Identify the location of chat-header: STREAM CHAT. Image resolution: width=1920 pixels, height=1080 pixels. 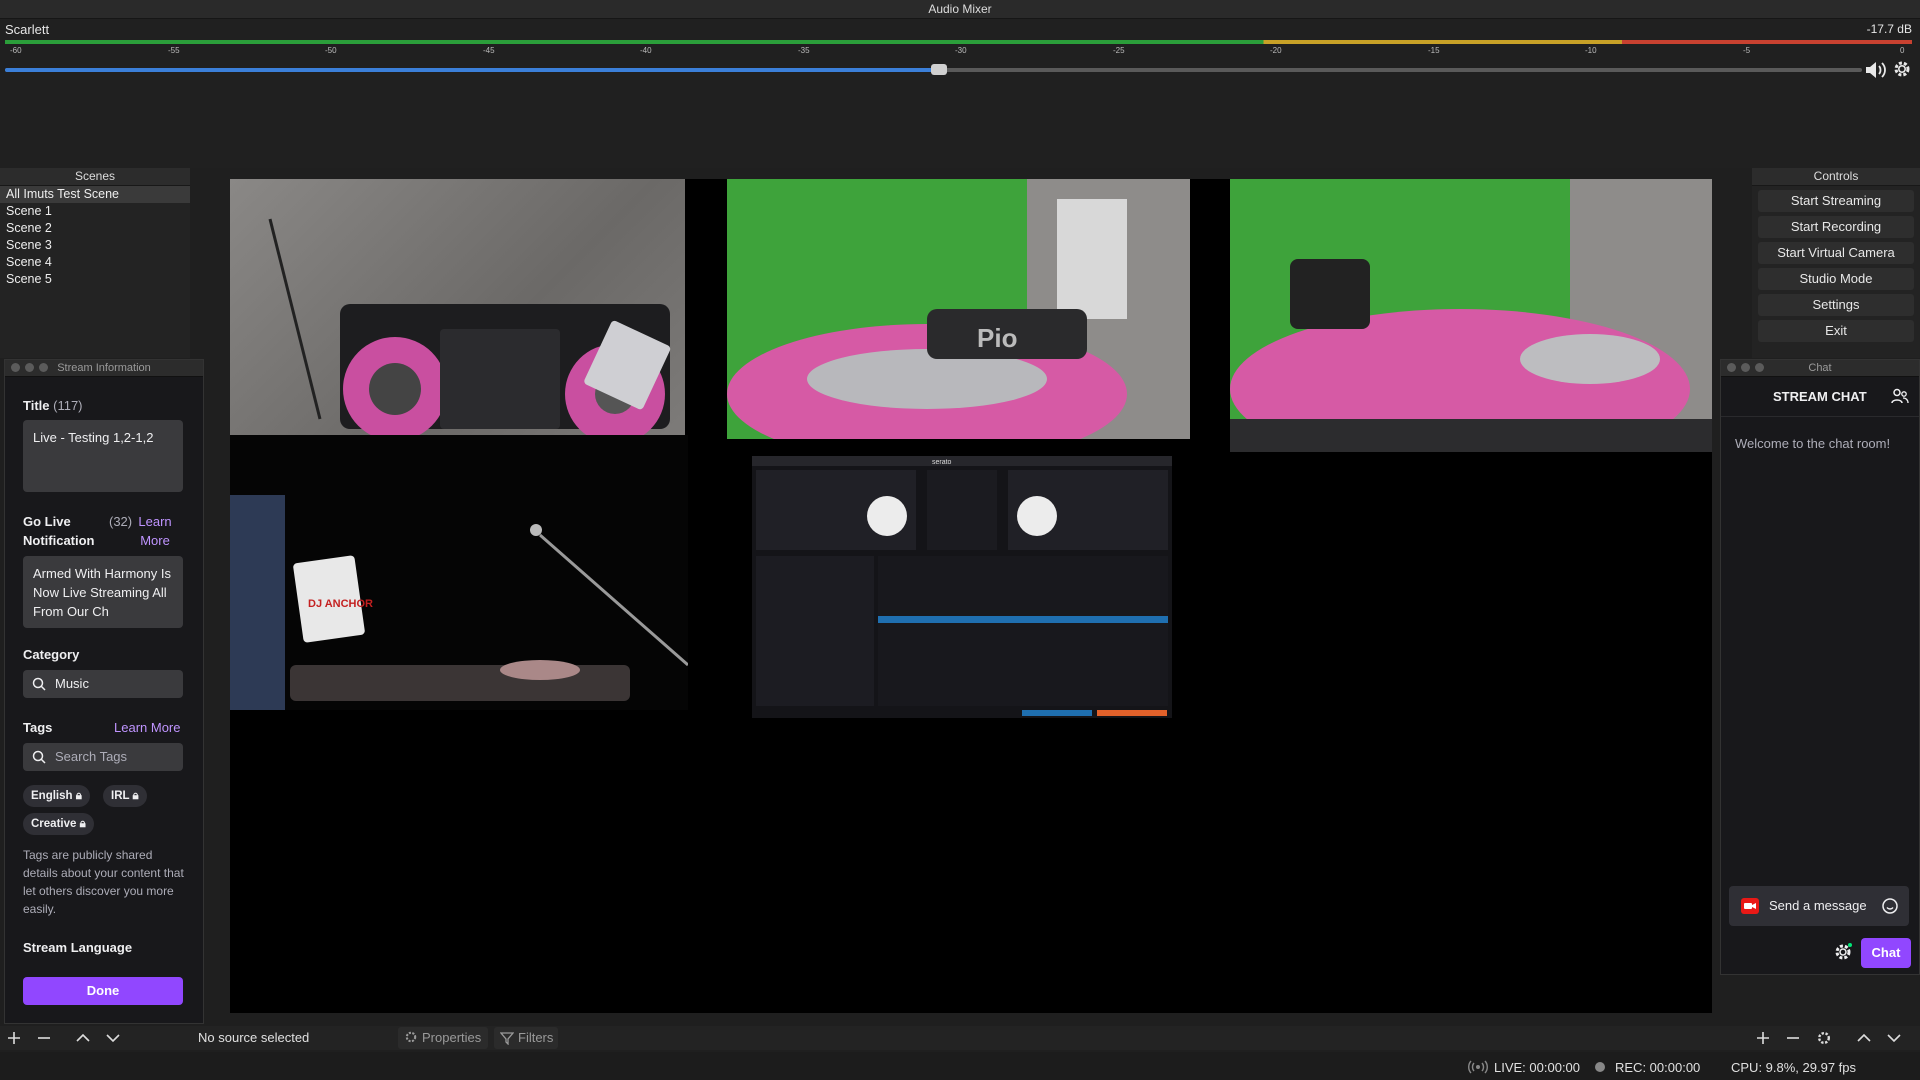
(1820, 396).